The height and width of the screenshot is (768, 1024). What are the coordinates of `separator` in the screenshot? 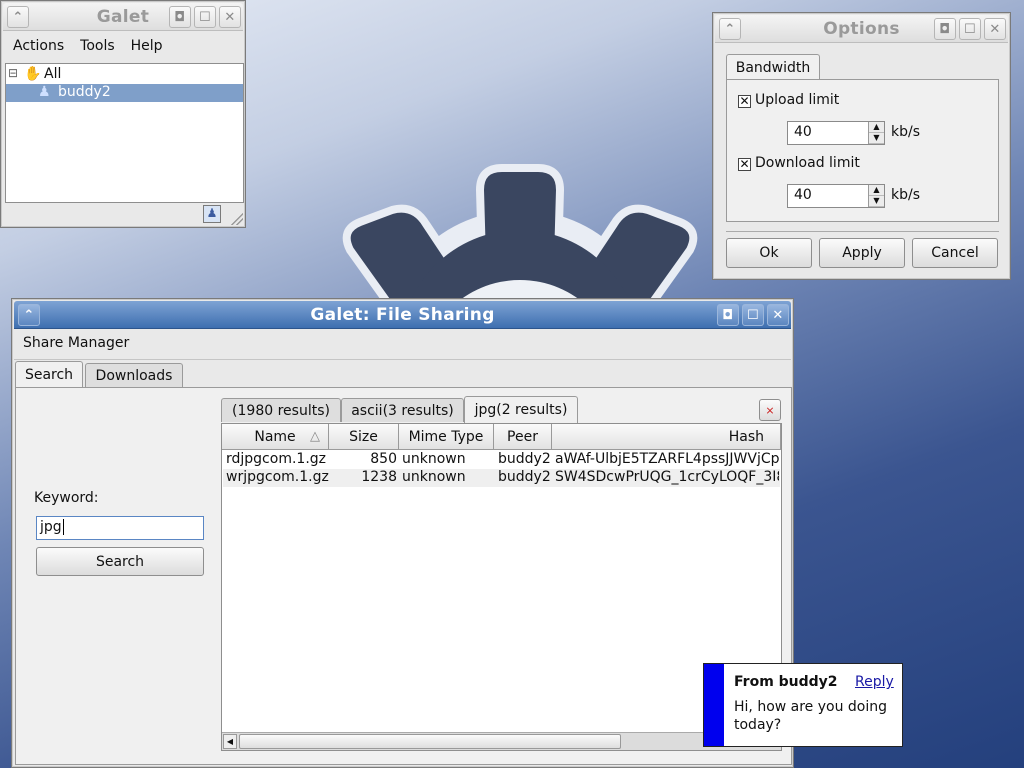 It's located at (862, 231).